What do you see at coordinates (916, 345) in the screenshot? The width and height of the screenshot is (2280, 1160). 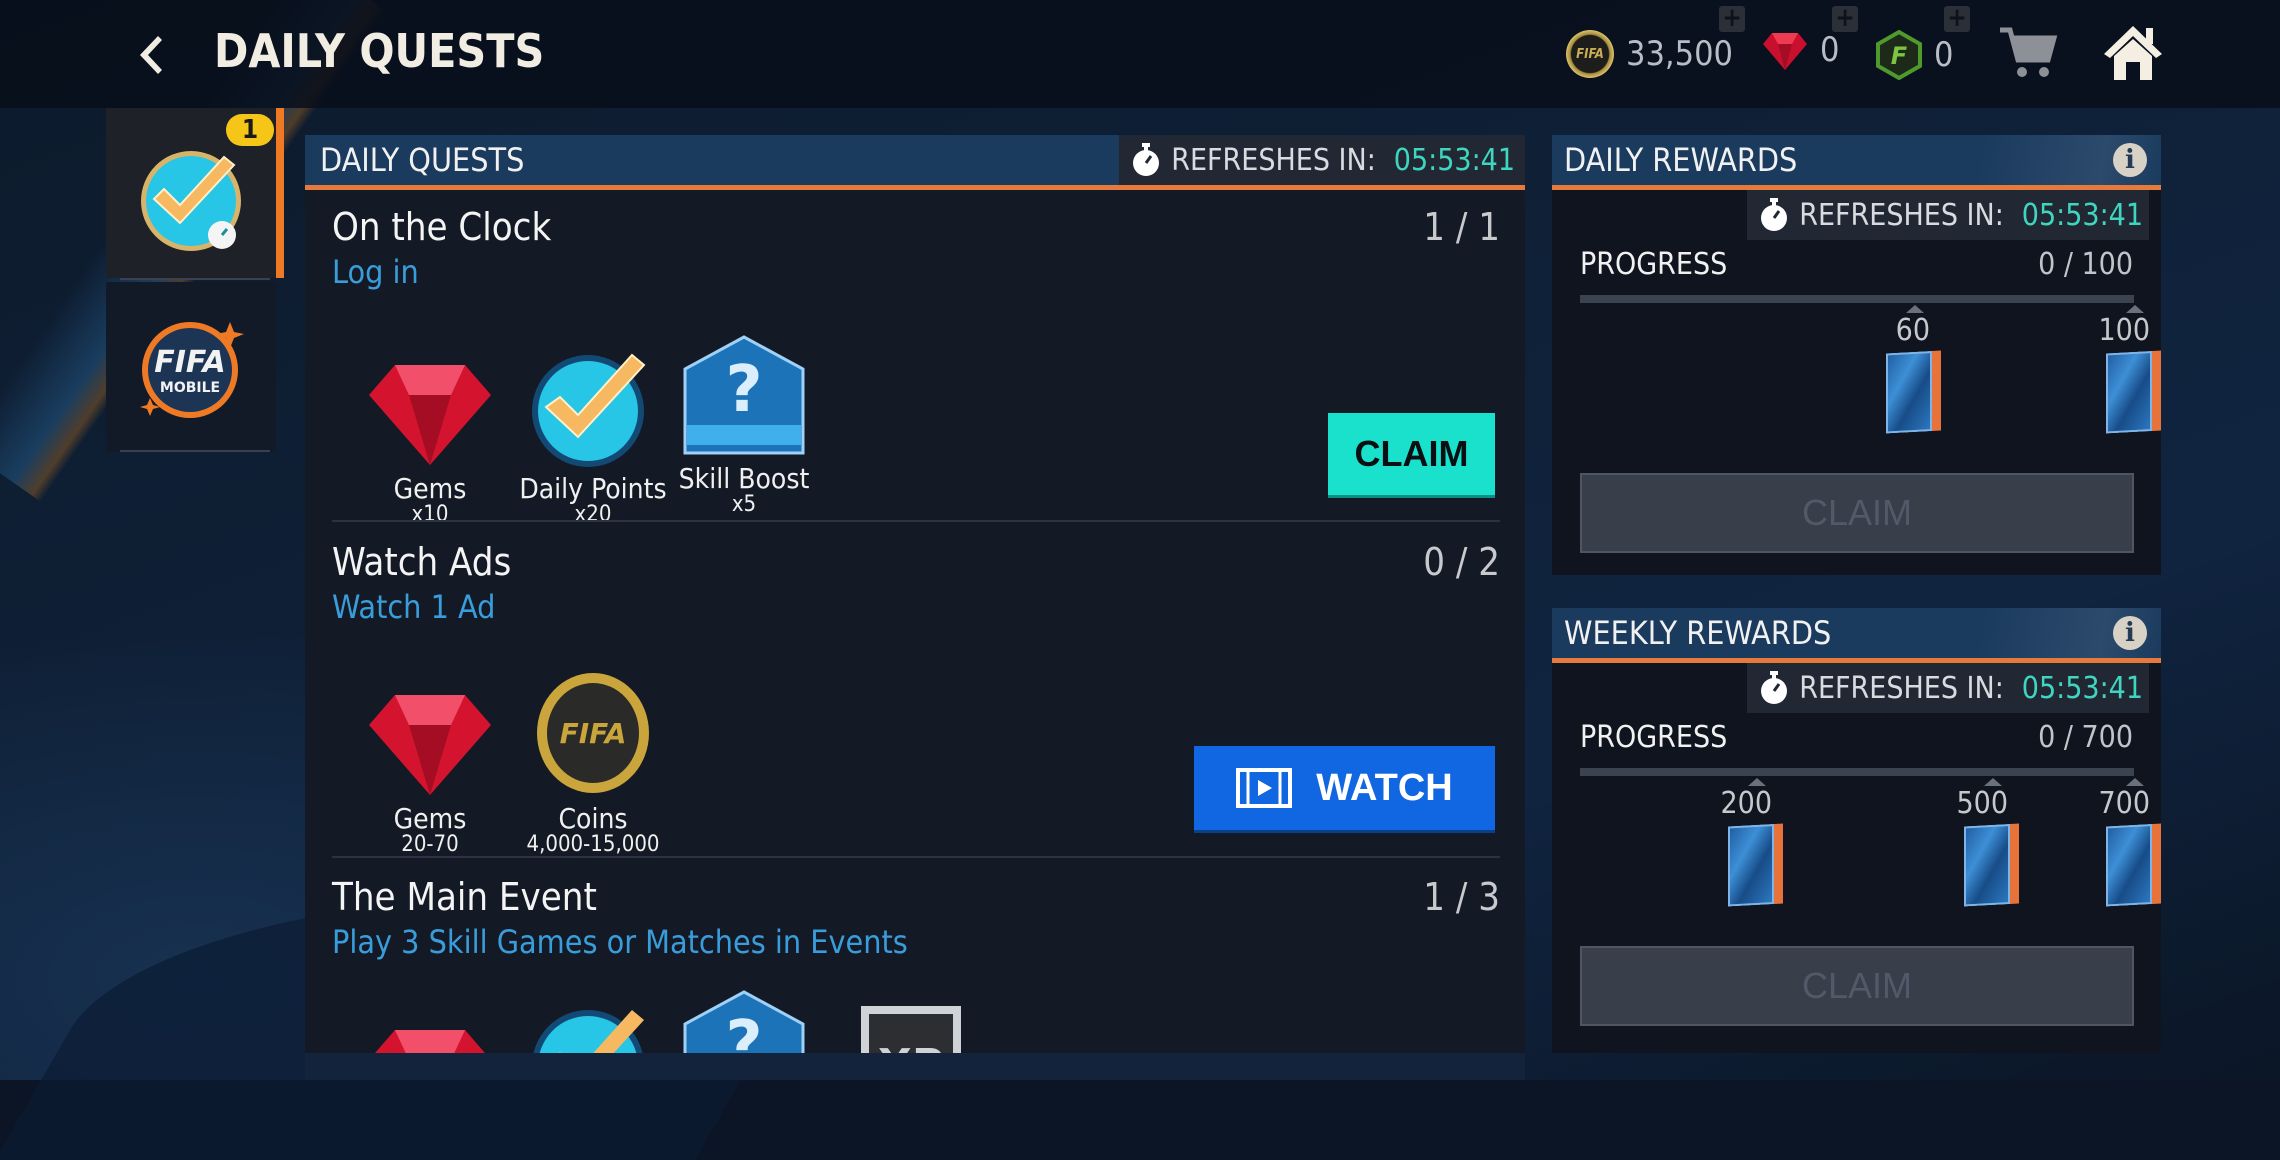 I see `quest-item: On the Clock Log in 1 / 1` at bounding box center [916, 345].